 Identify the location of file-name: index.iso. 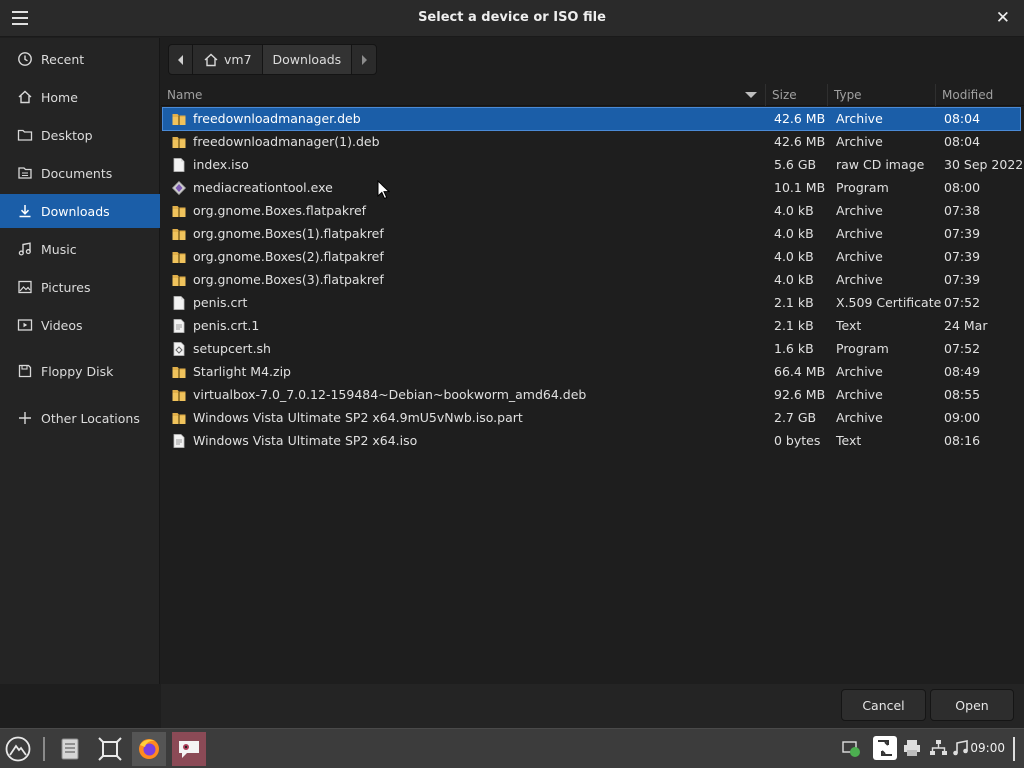
(221, 164).